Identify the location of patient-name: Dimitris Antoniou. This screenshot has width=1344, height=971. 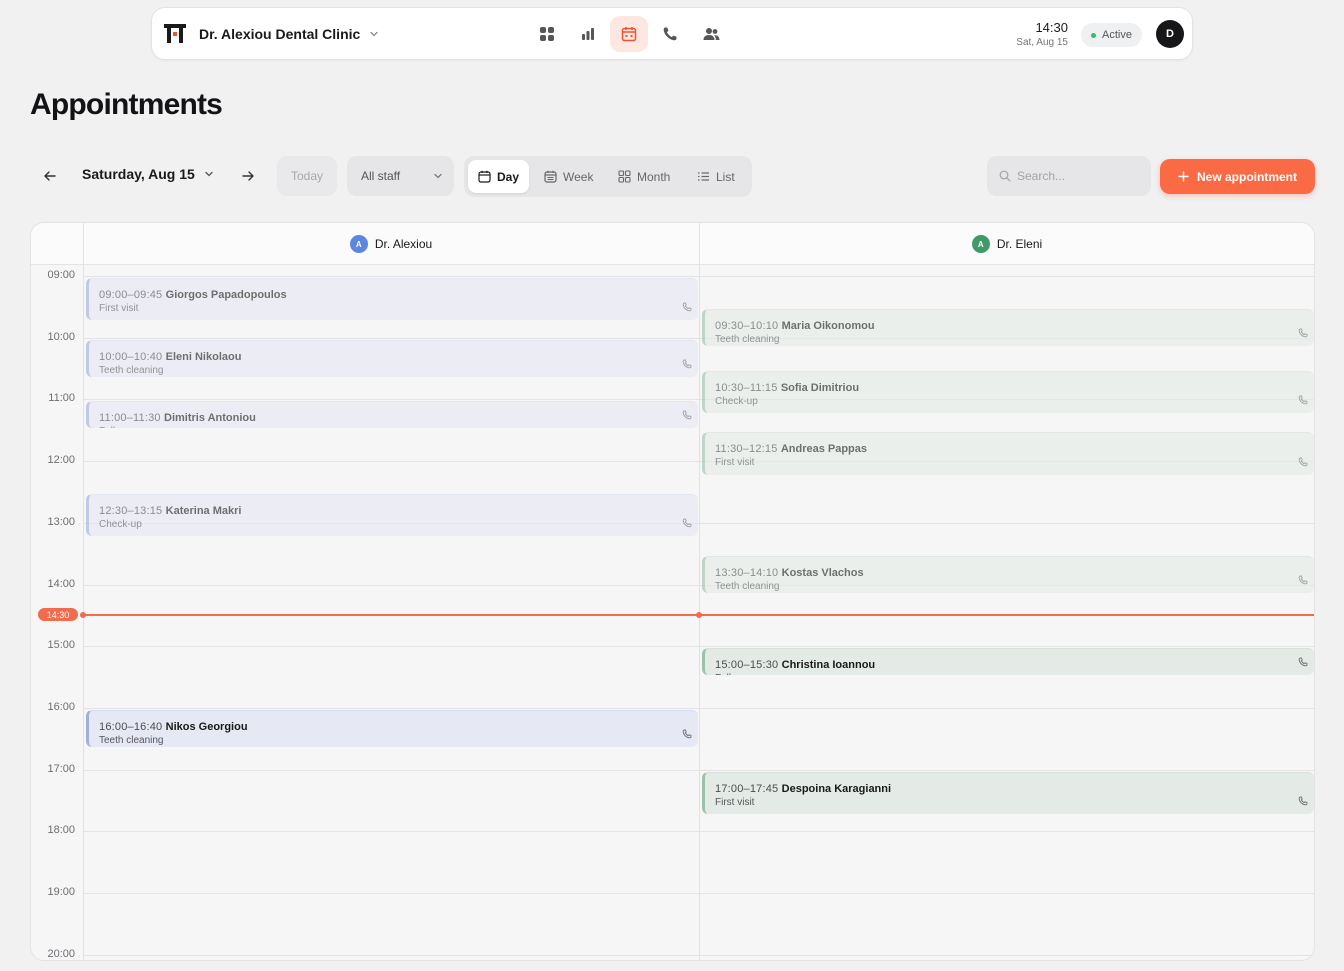
(210, 418).